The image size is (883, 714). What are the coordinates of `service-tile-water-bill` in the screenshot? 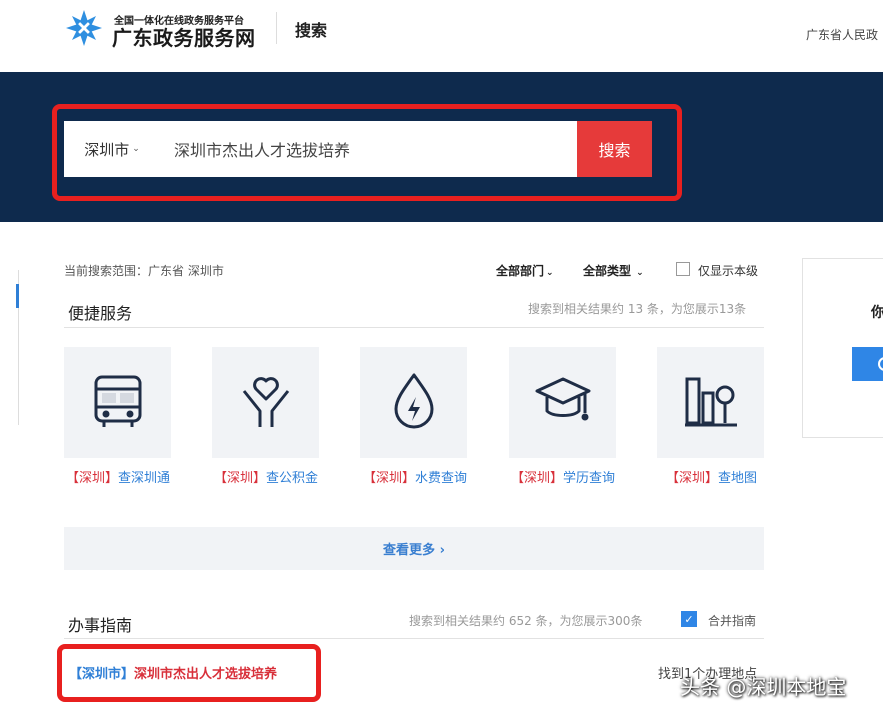 It's located at (413, 402).